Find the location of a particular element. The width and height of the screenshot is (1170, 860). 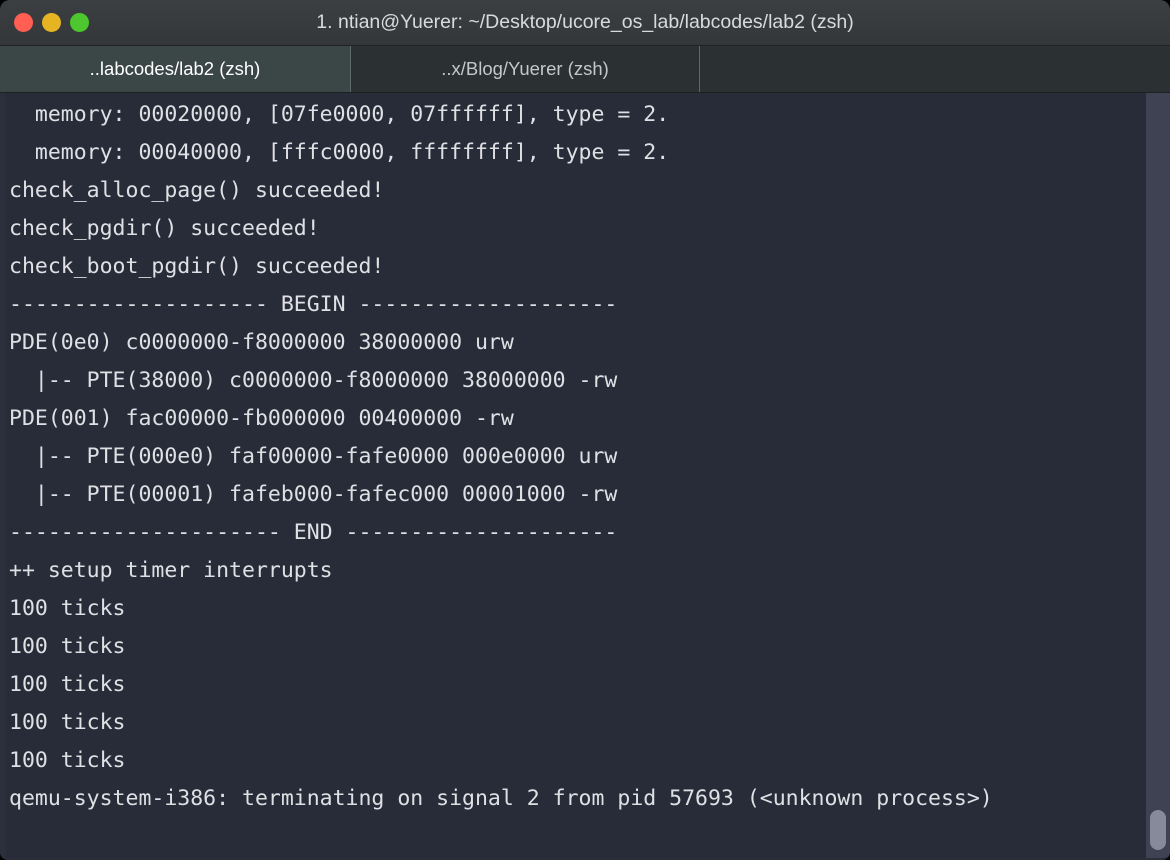

terminal-line: check_boot_pgdir() succeeded! is located at coordinates (197, 266).